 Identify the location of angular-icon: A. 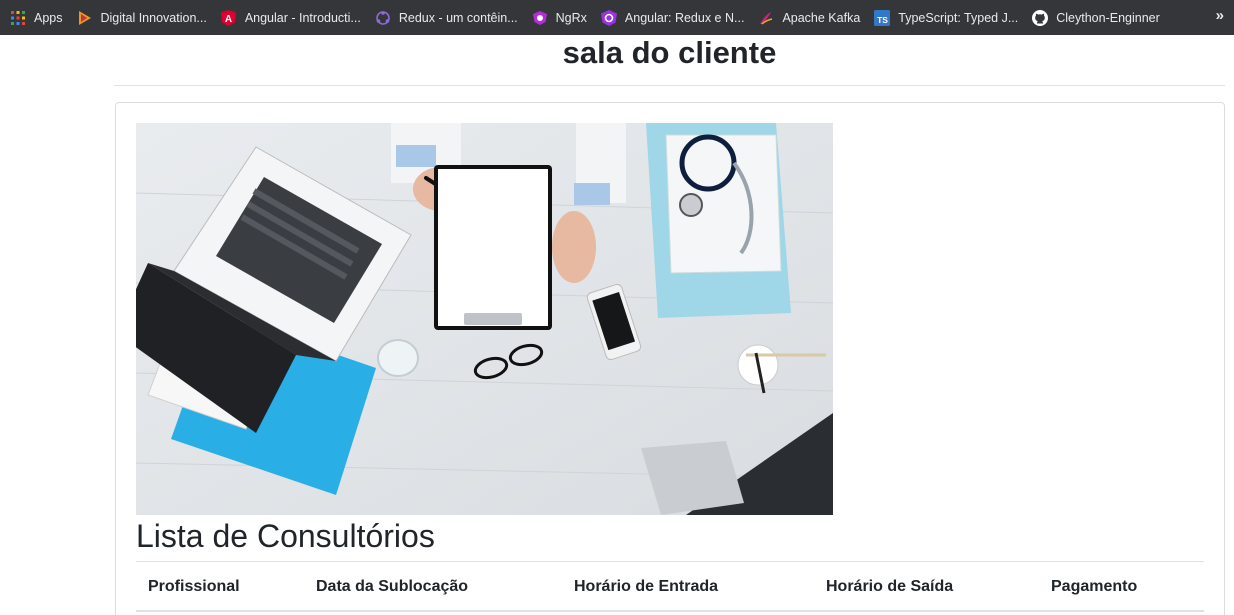
(229, 17).